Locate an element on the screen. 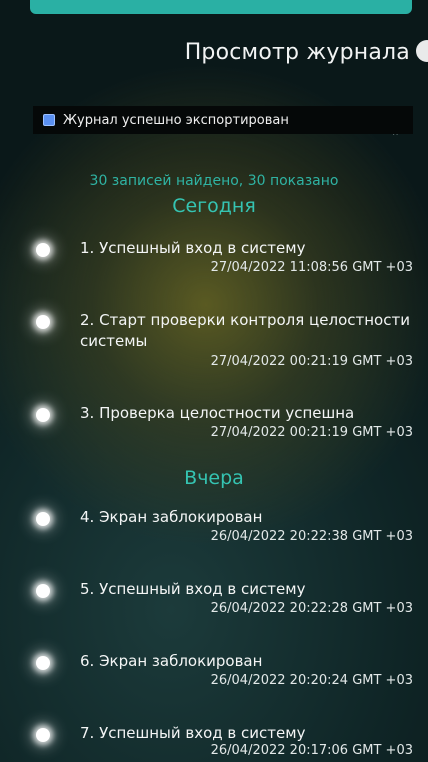 This screenshot has height=762, width=428. log-entry-title: 6. Экран заблокирован is located at coordinates (171, 661).